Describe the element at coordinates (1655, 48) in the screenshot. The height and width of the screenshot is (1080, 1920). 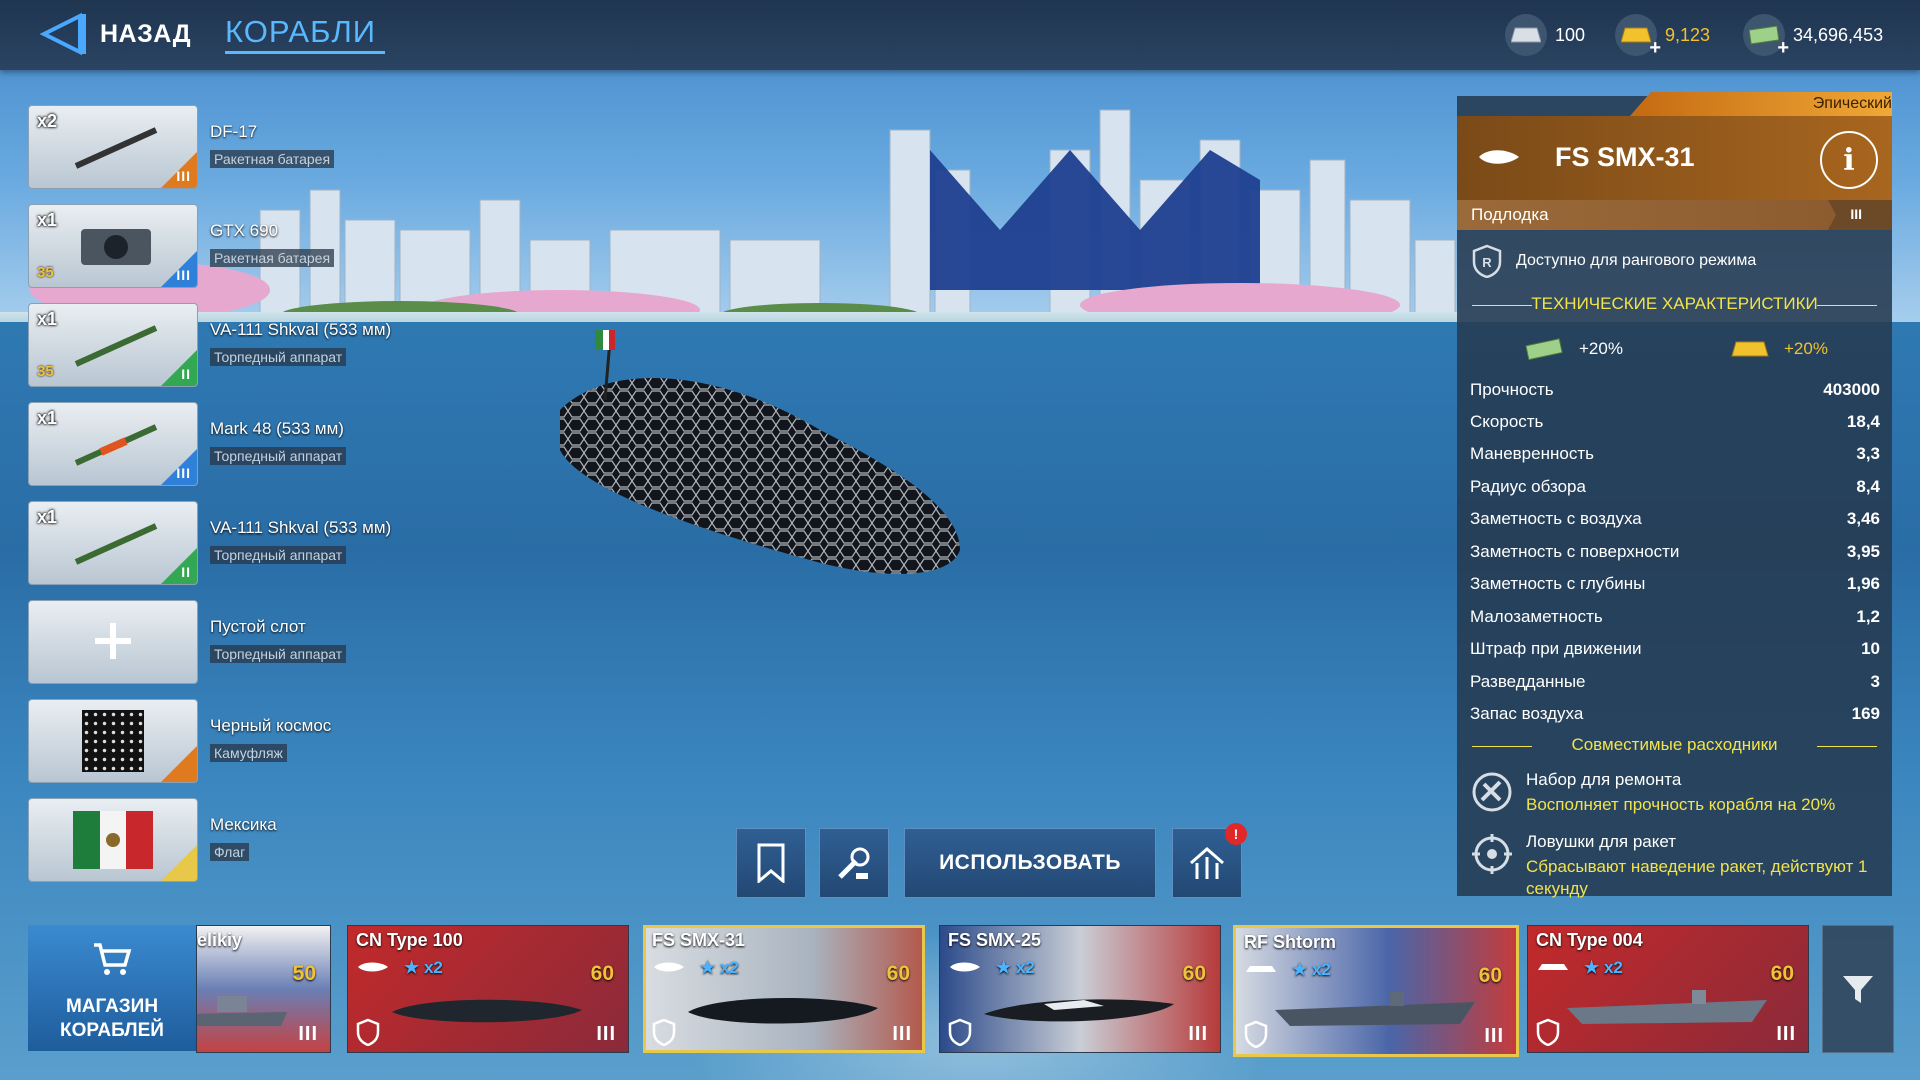
I see `add-gold-icon: +` at that location.